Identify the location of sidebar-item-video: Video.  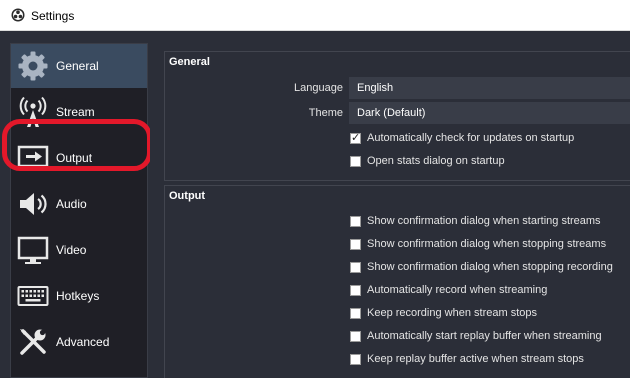
(79, 250).